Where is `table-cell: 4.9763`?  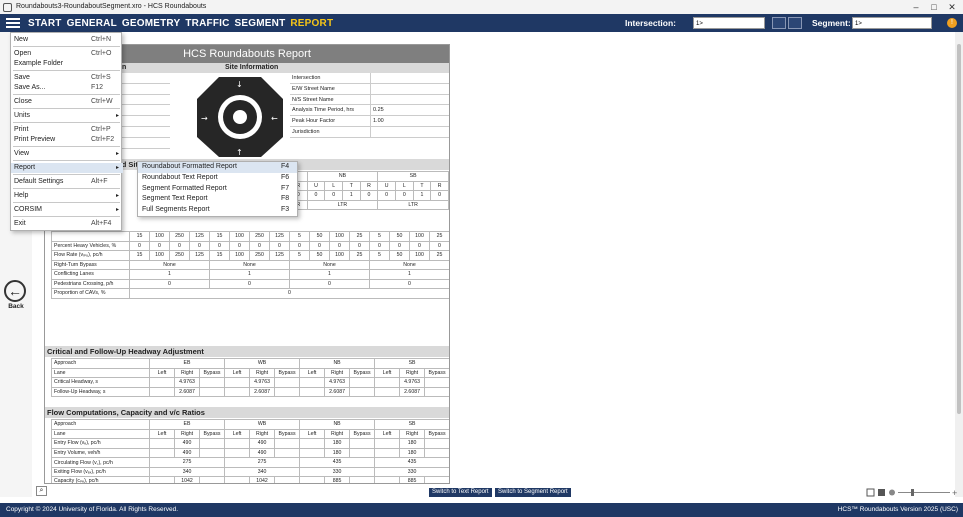
table-cell: 4.9763 is located at coordinates (262, 382).